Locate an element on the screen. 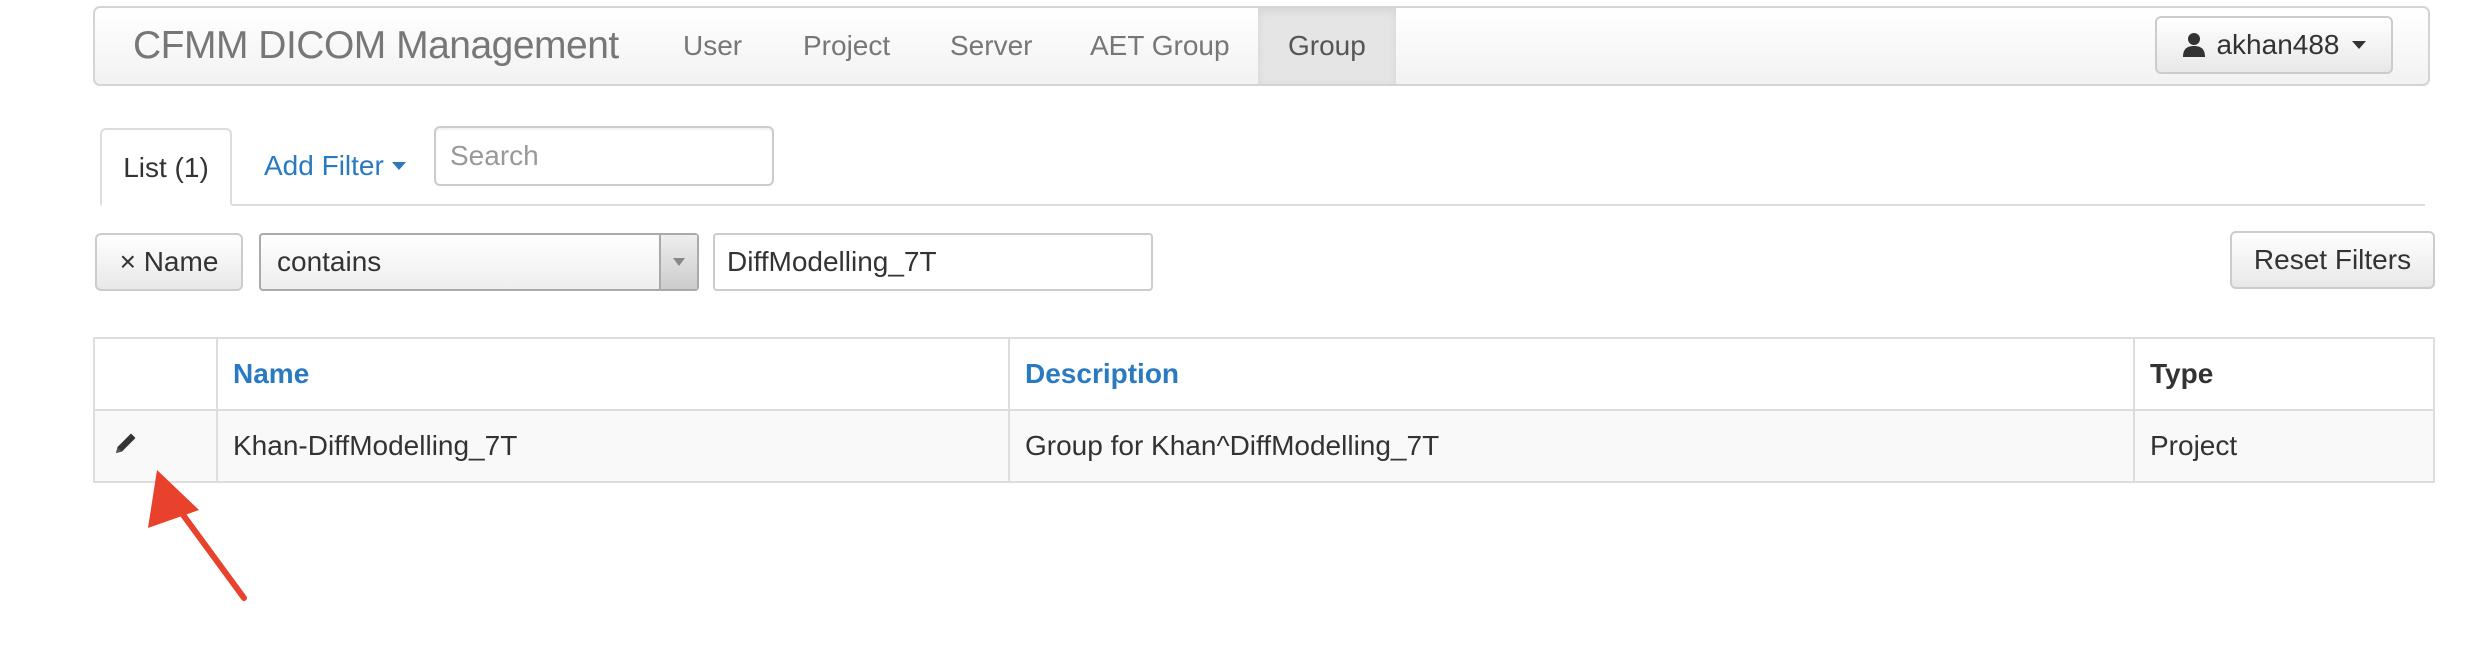 This screenshot has width=2468, height=664. remove-name-filter-button: × Name is located at coordinates (169, 262).